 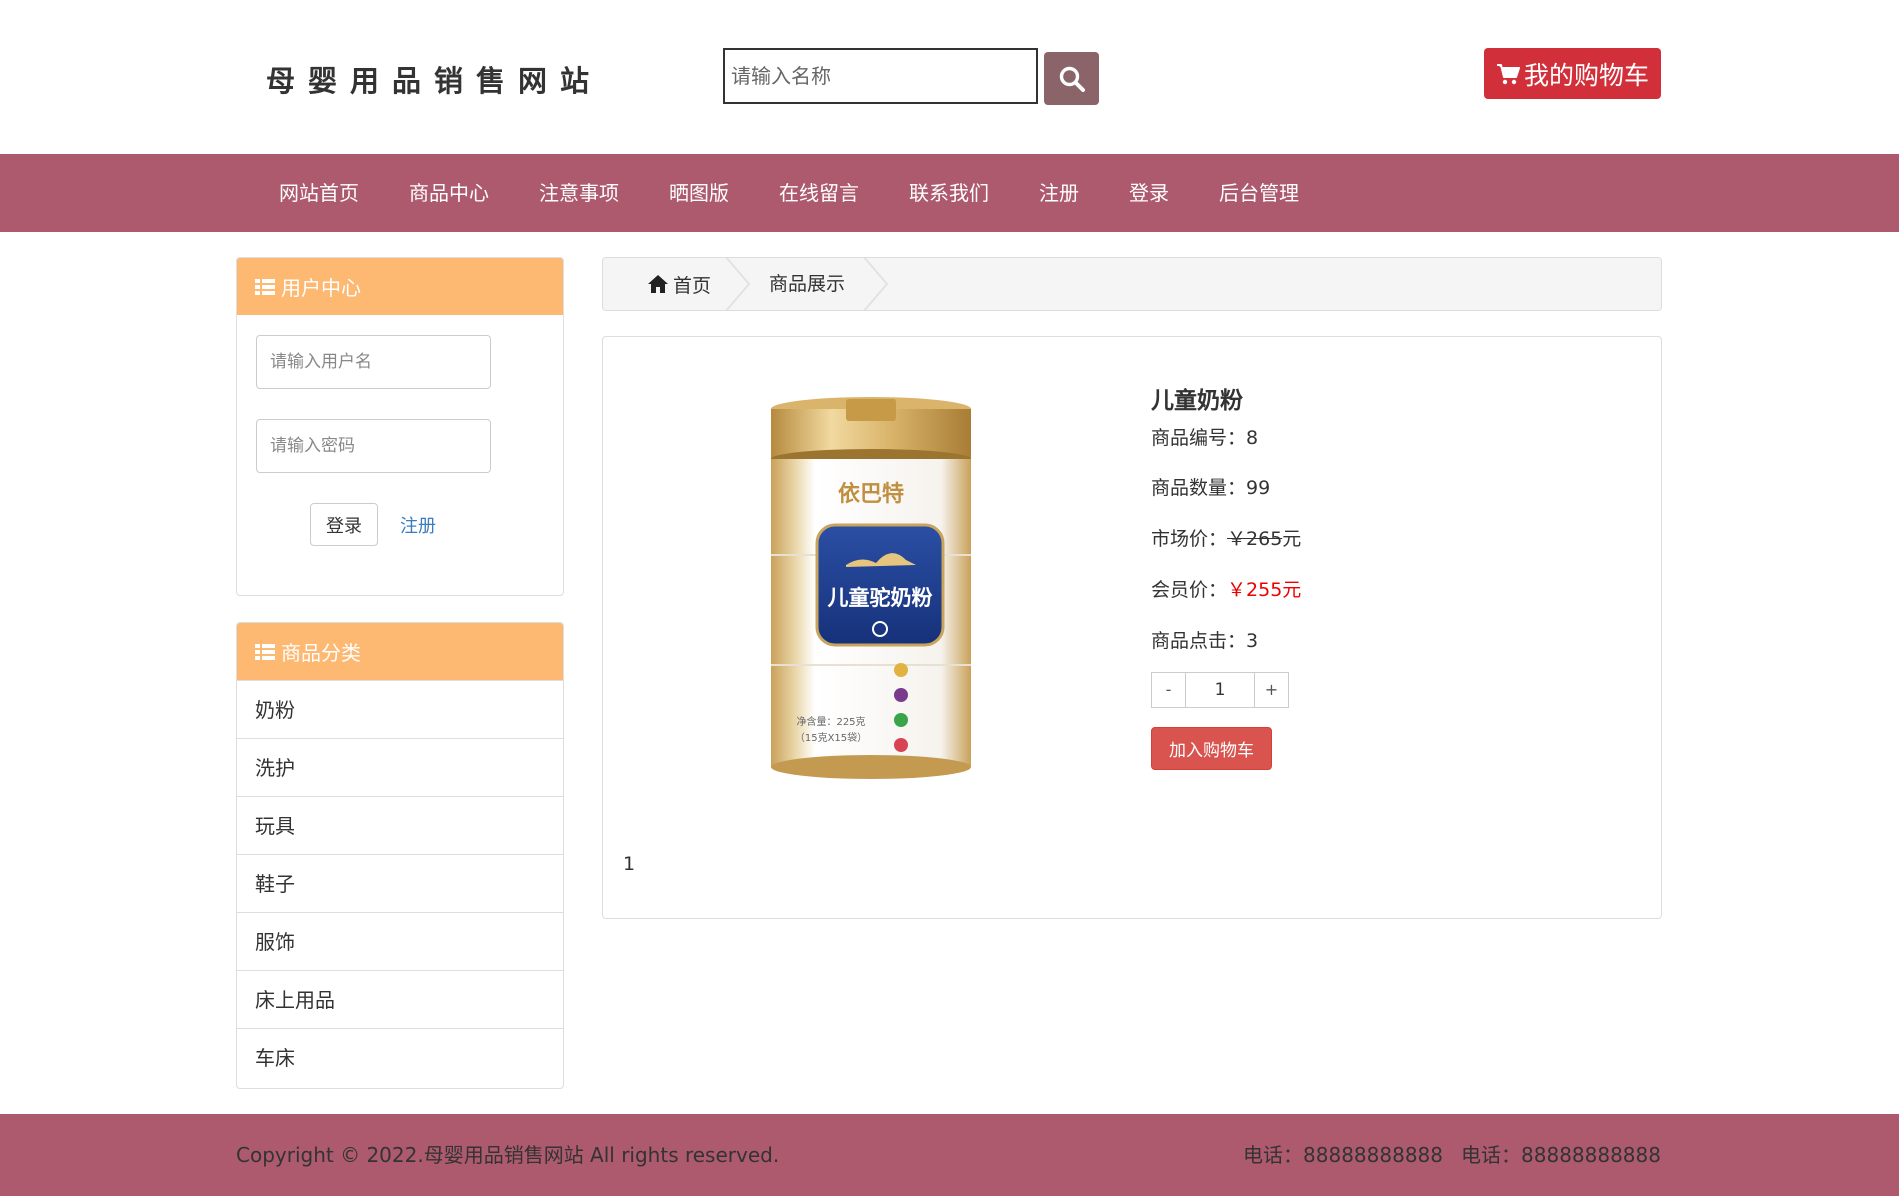 What do you see at coordinates (400, 286) in the screenshot?
I see `user-center-header: 用户中心` at bounding box center [400, 286].